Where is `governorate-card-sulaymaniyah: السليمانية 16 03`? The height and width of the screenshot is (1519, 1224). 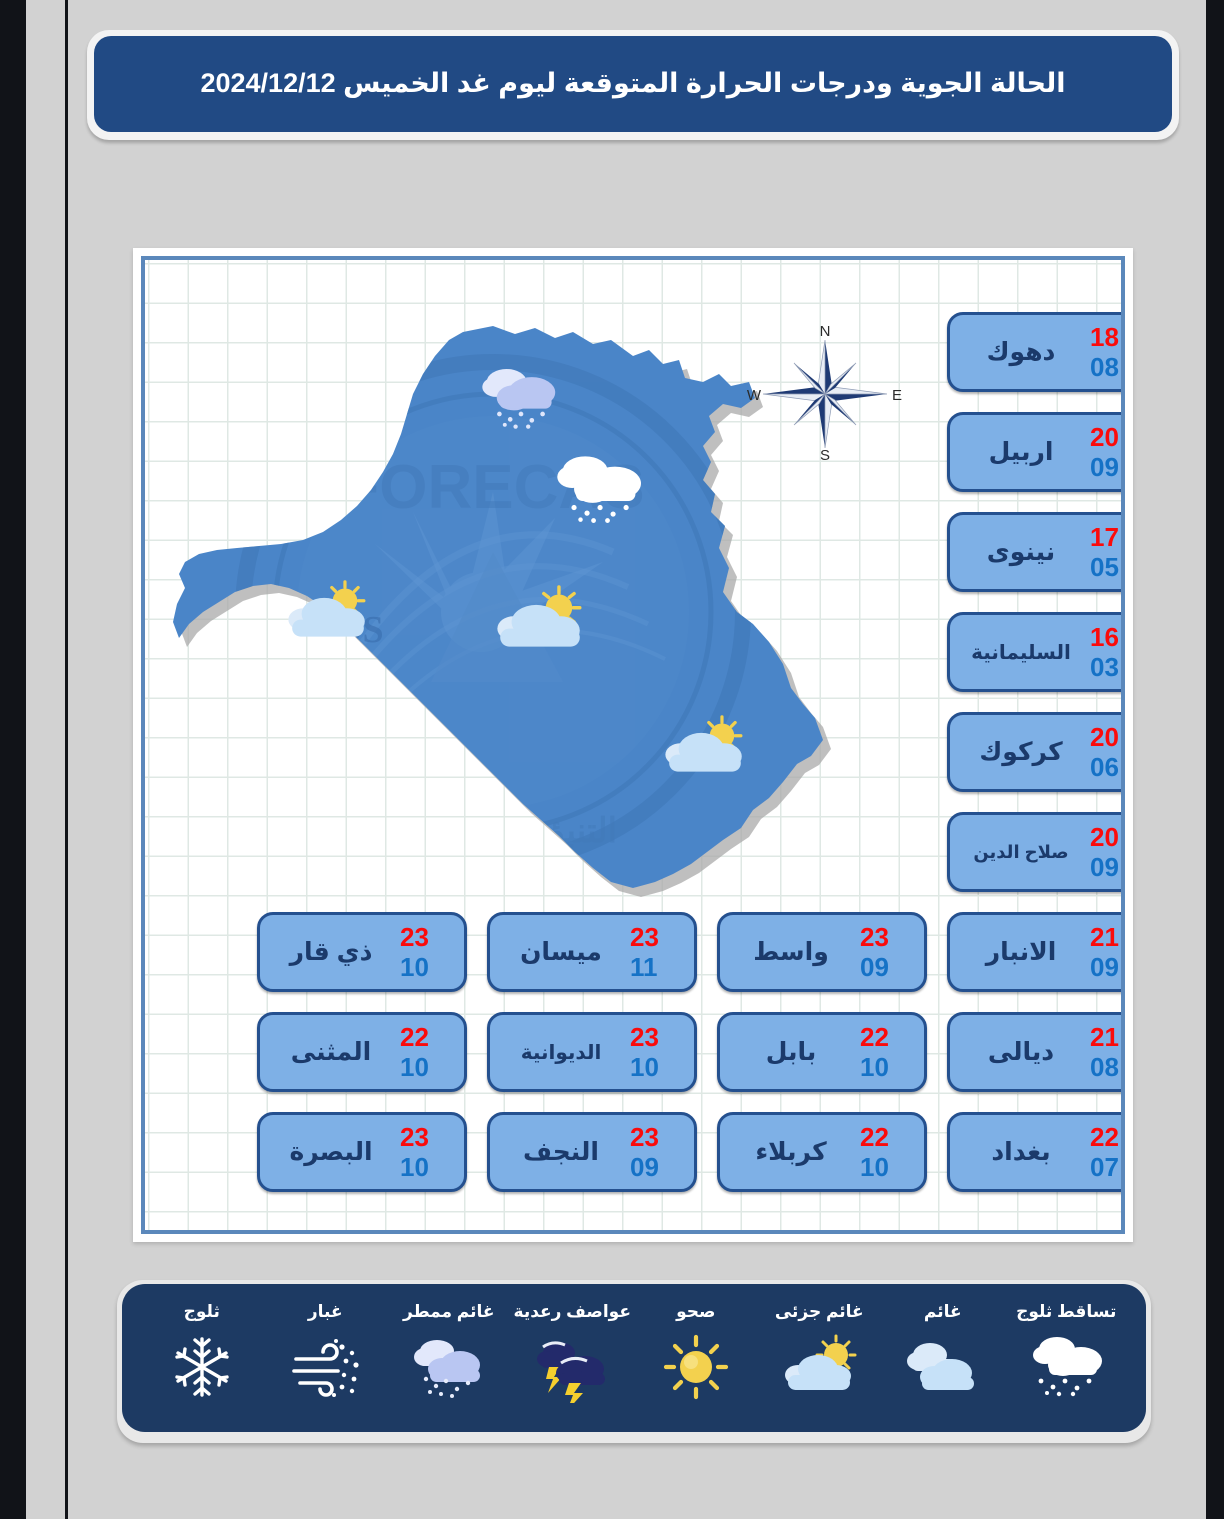 governorate-card-sulaymaniyah: السليمانية 16 03 is located at coordinates (1034, 652).